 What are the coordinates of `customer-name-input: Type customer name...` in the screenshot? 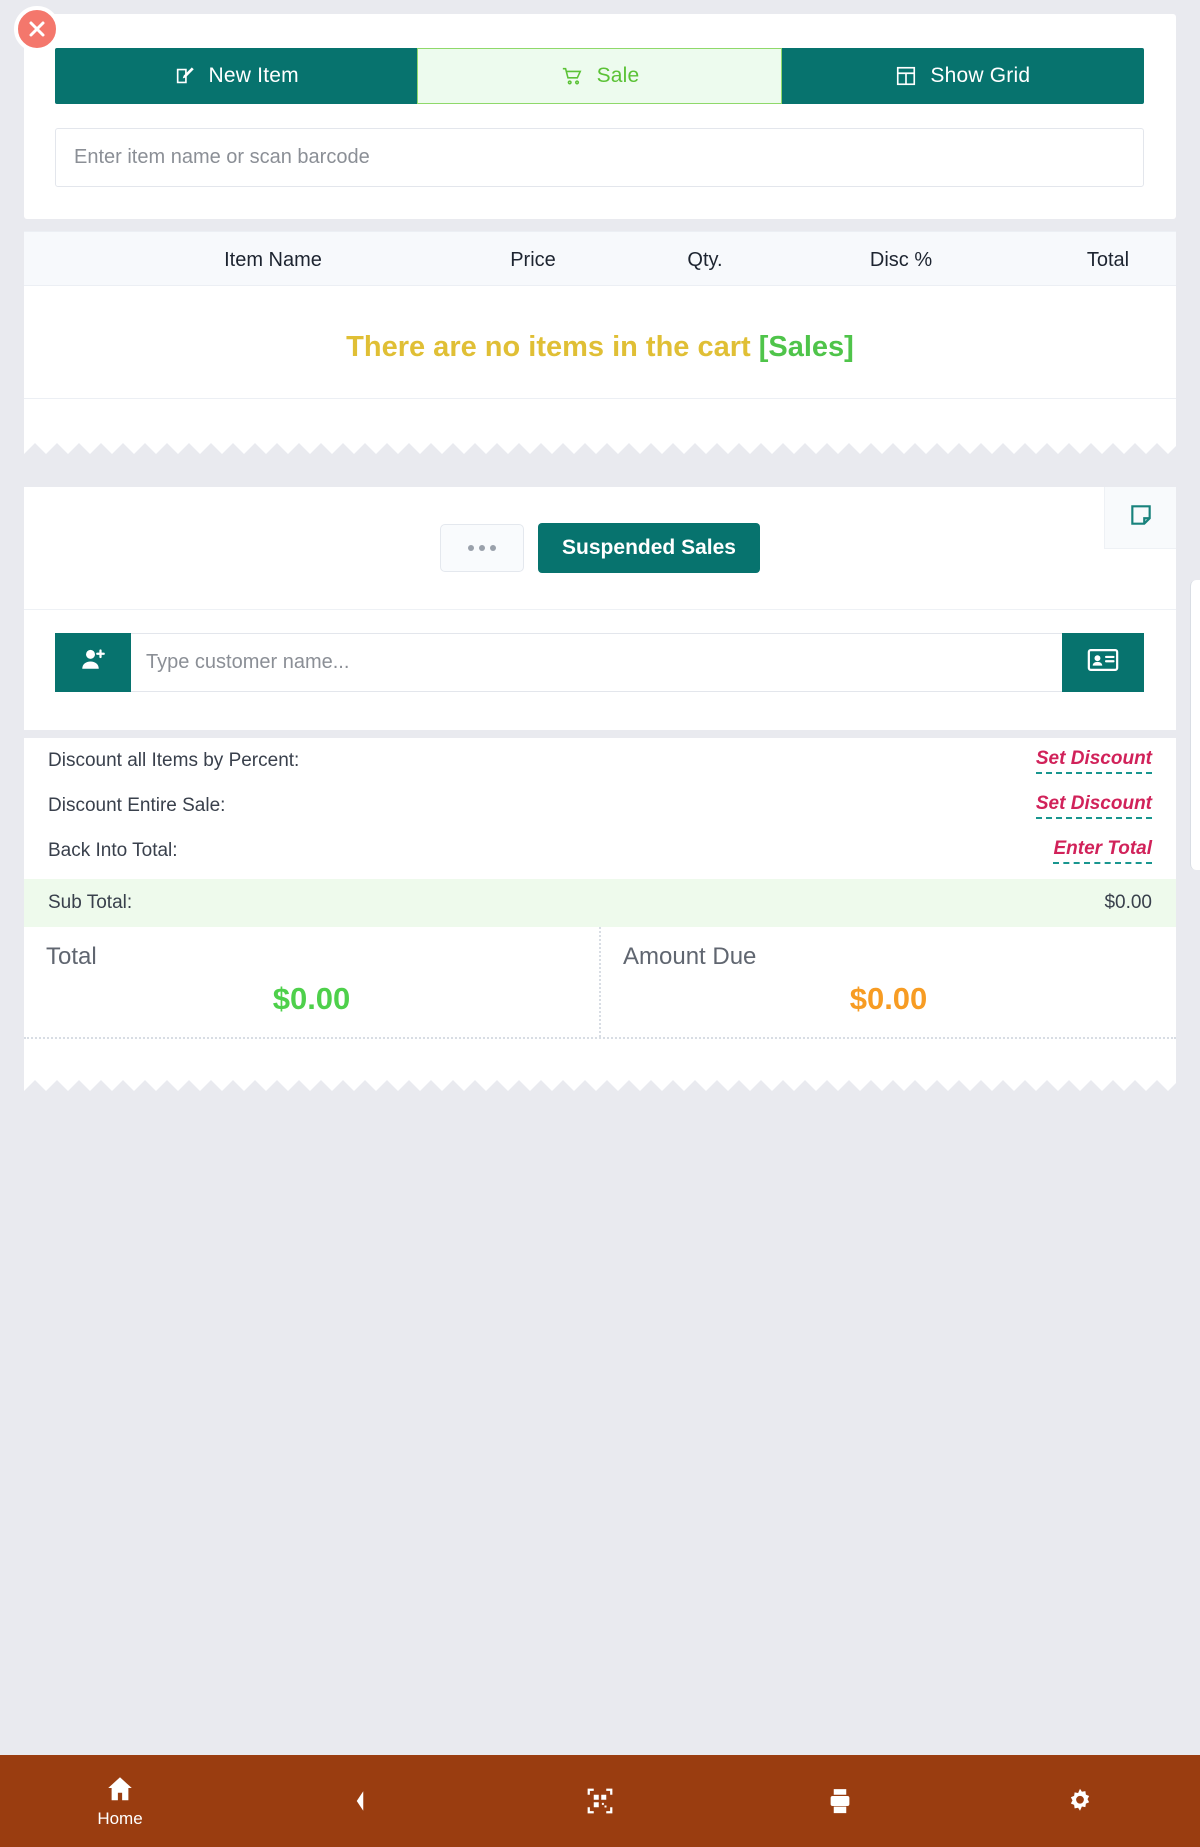 It's located at (596, 662).